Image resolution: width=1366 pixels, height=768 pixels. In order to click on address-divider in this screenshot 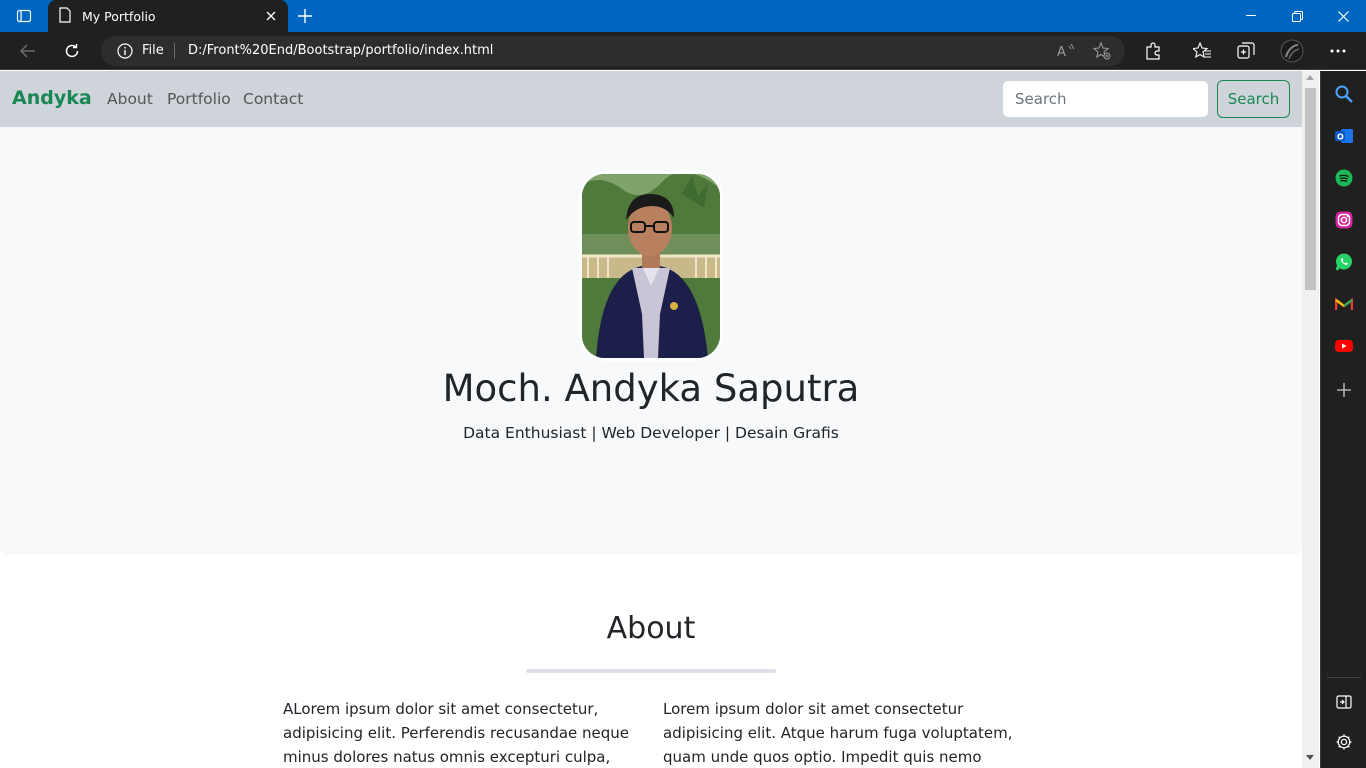, I will do `click(174, 51)`.